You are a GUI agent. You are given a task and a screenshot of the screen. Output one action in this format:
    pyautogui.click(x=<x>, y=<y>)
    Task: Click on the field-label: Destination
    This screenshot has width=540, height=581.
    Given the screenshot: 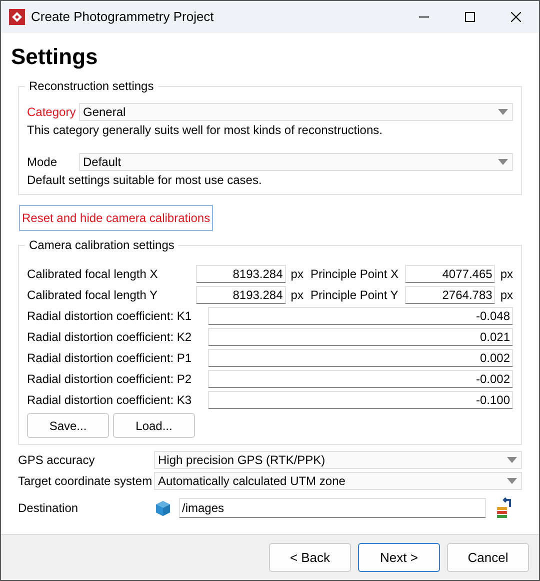 What is the action you would take?
    pyautogui.click(x=49, y=508)
    